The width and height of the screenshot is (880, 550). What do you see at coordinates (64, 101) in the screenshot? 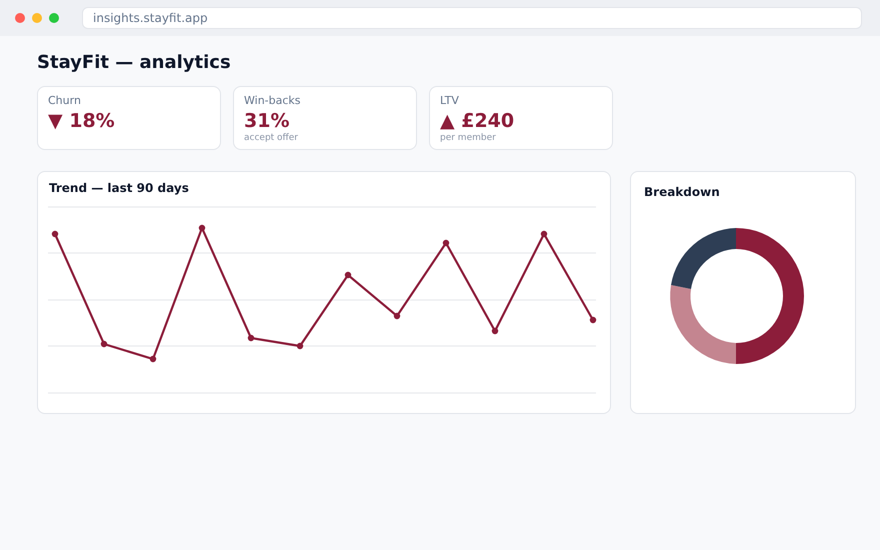
I see `kpi-label: Churn` at bounding box center [64, 101].